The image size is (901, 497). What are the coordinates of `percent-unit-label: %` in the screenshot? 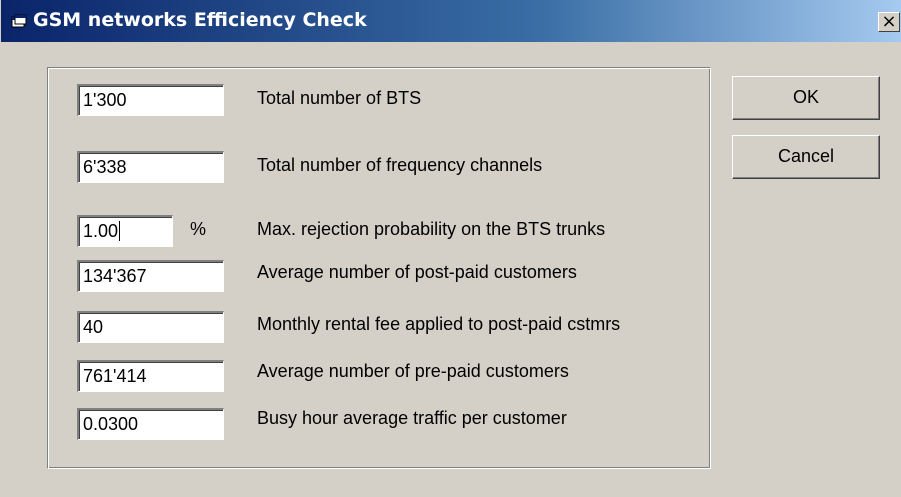 It's located at (198, 229).